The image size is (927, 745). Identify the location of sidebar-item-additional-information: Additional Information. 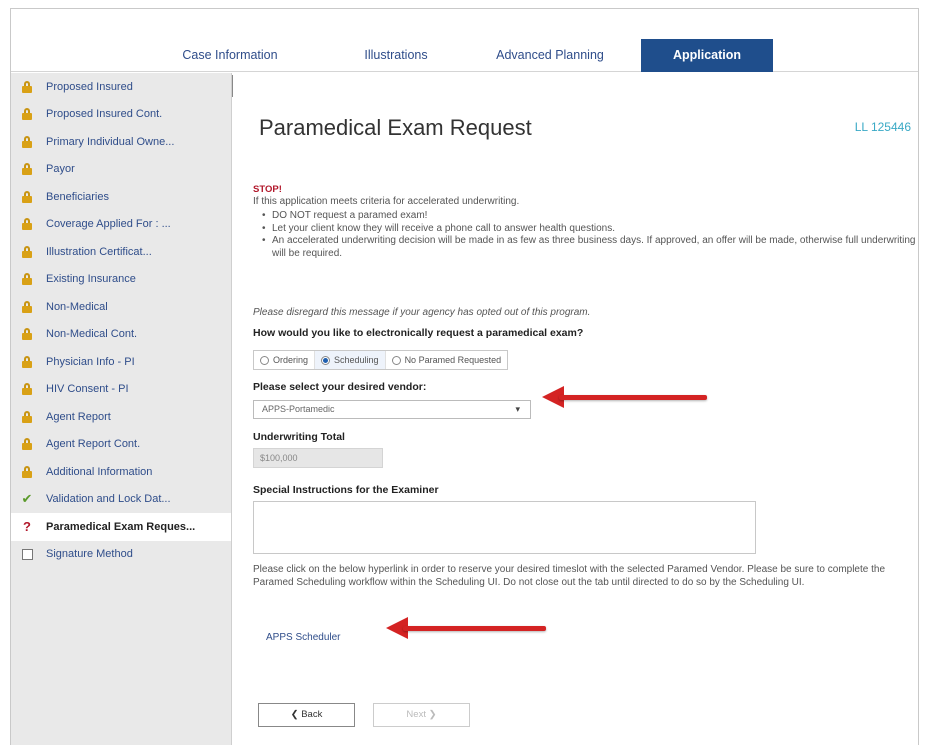
(121, 472).